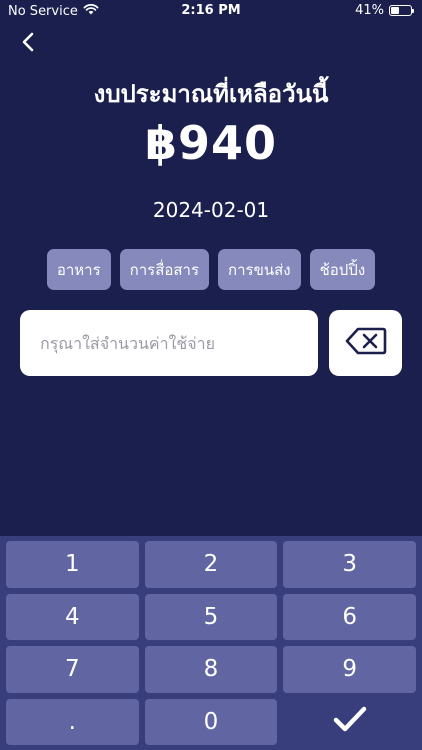  I want to click on key-5: 5, so click(211, 616).